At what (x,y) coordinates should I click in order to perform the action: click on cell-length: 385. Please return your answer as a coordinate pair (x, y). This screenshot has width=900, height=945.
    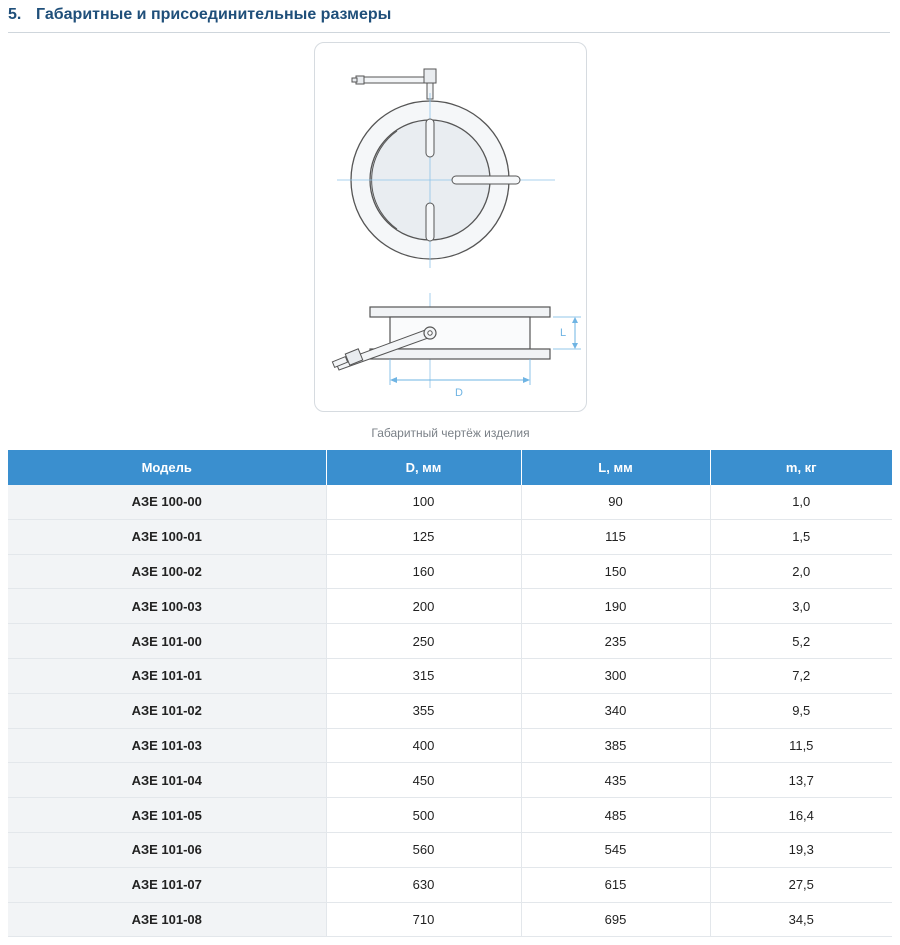
    Looking at the image, I should click on (616, 746).